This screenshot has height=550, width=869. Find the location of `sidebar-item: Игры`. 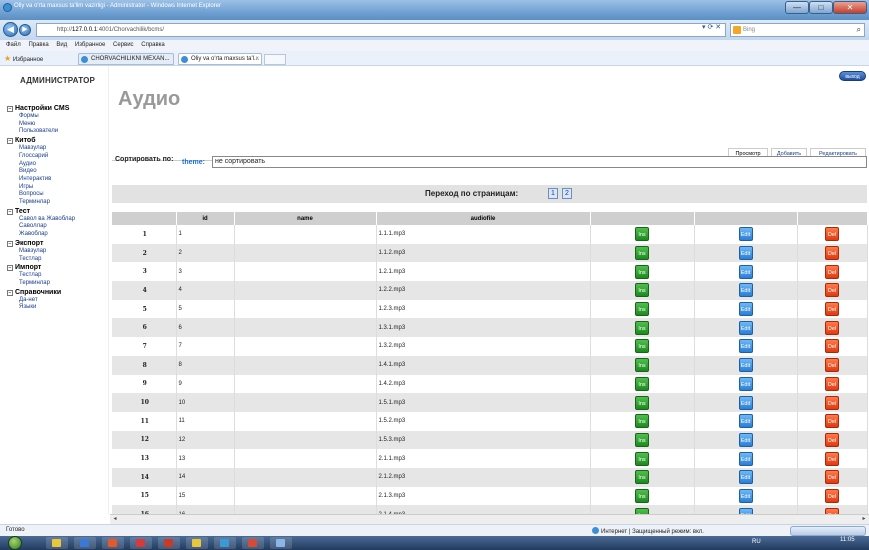

sidebar-item: Игры is located at coordinates (57, 188).